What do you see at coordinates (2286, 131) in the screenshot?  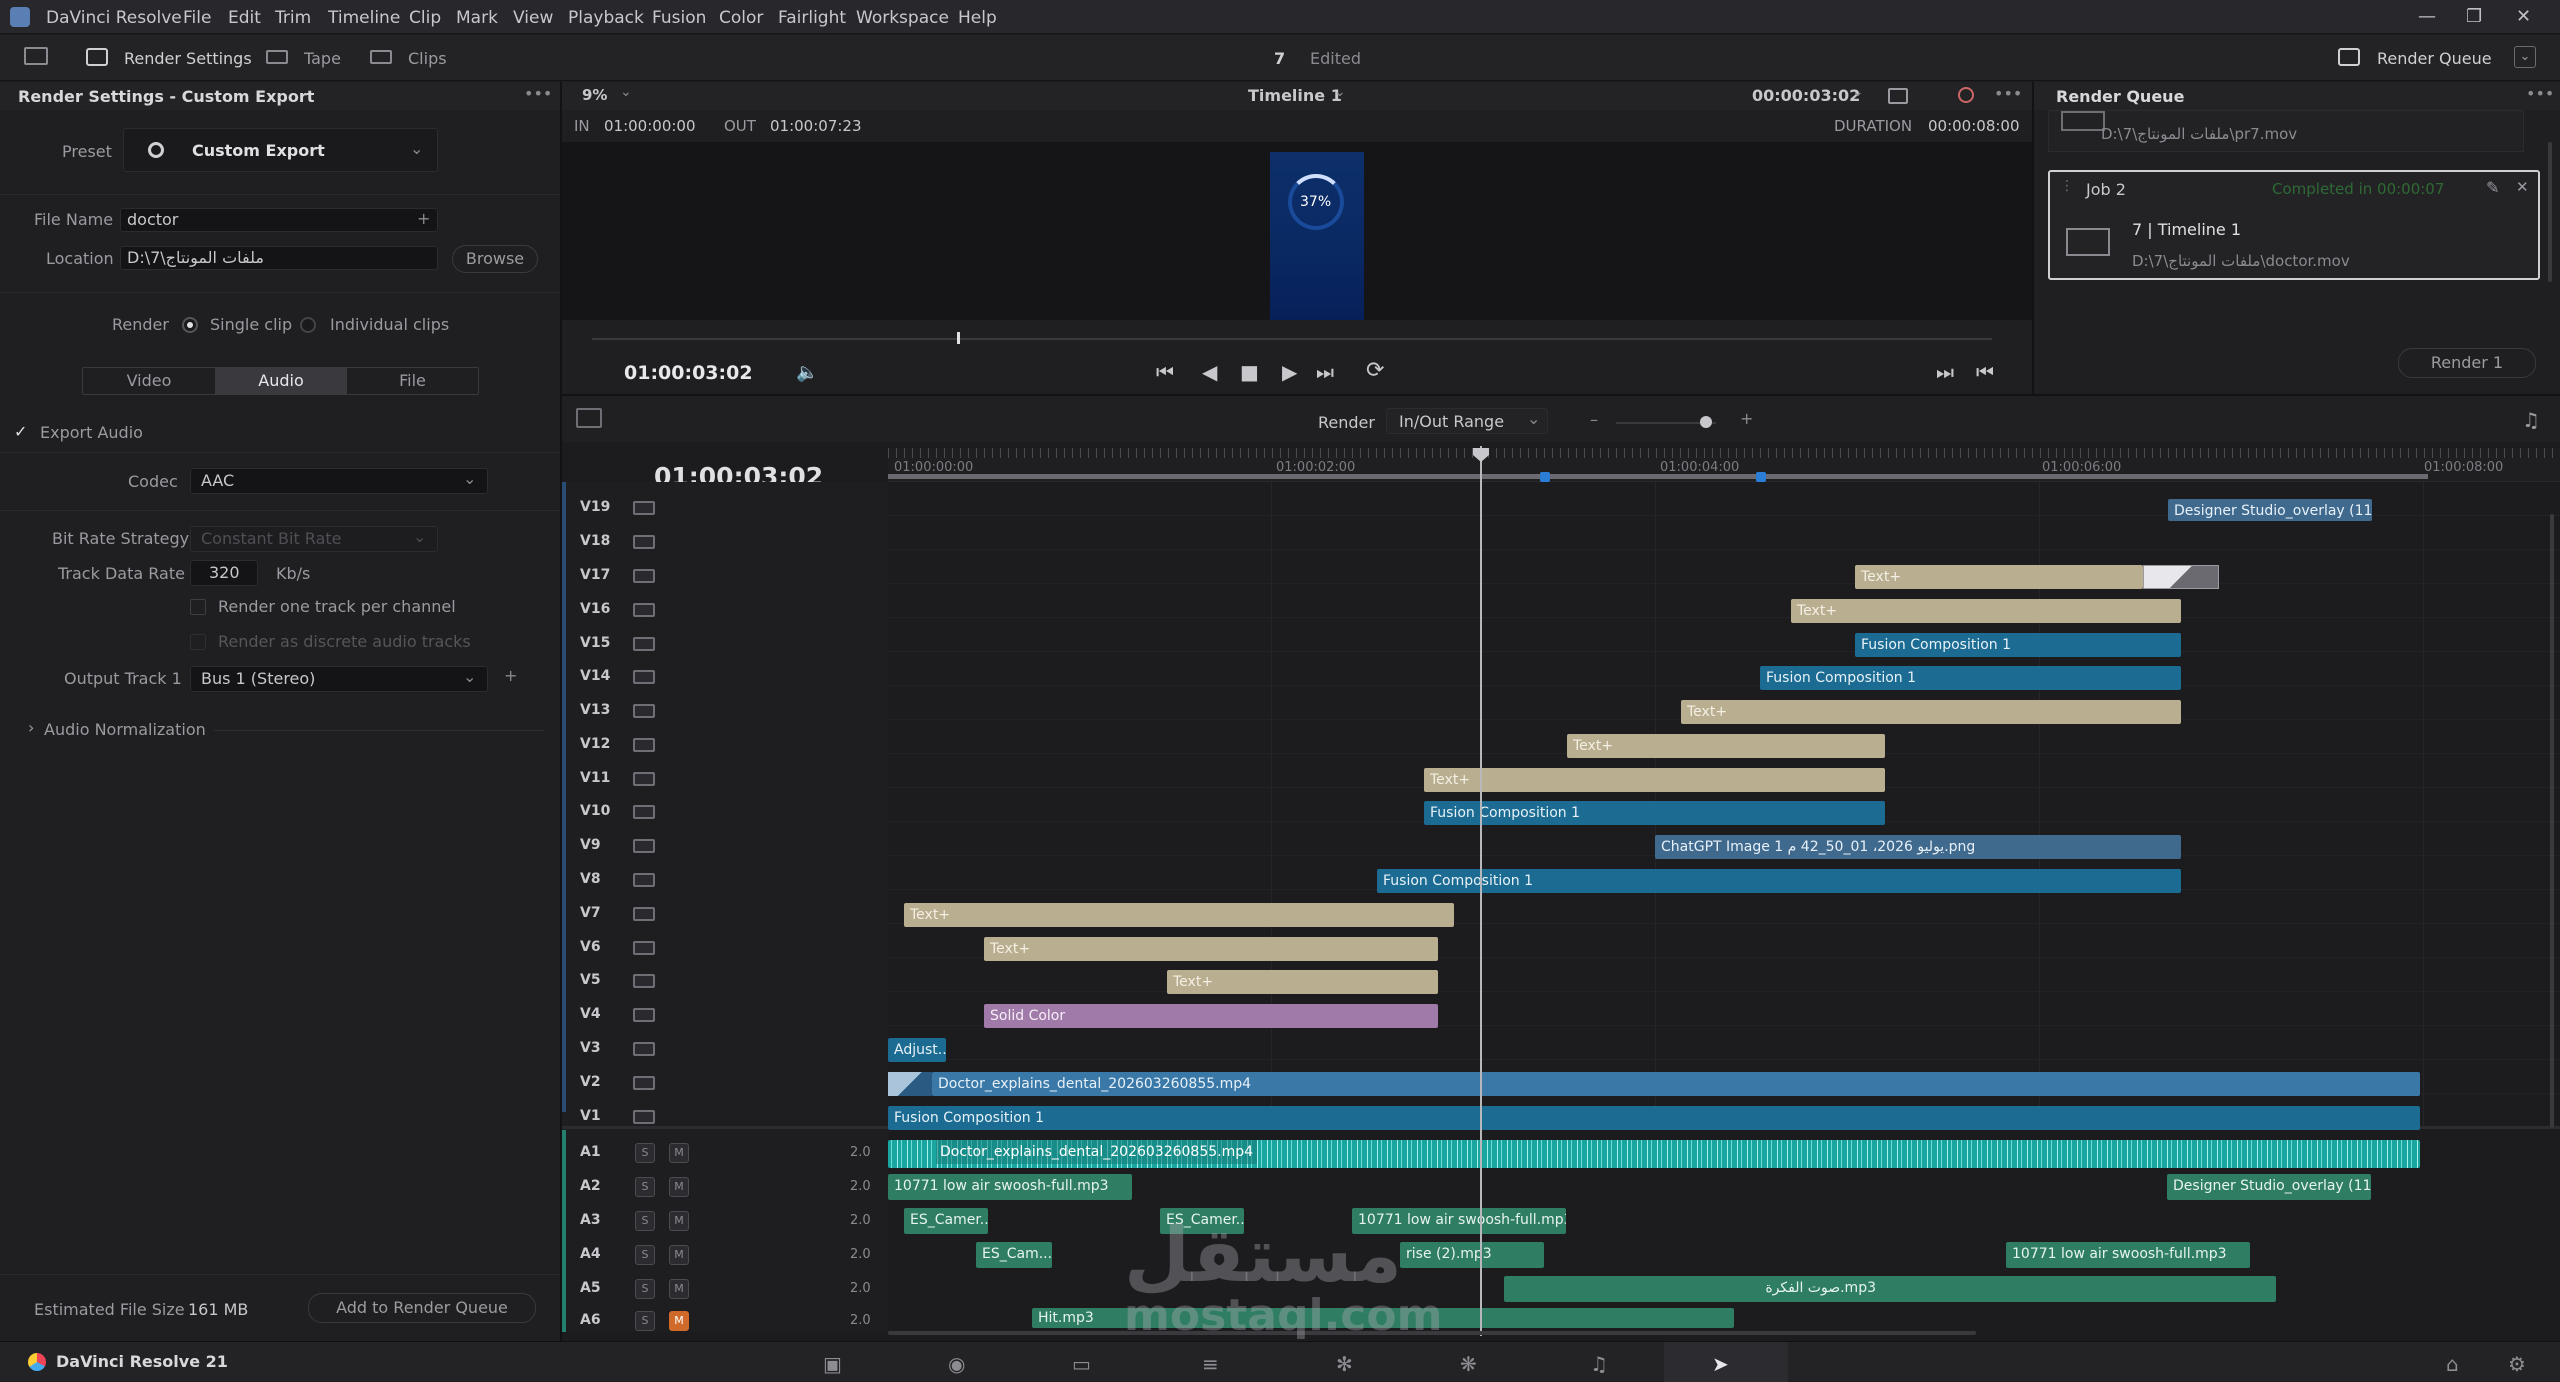 I see `job-1: D:\7\ملفات المونتاج\pr7.mov` at bounding box center [2286, 131].